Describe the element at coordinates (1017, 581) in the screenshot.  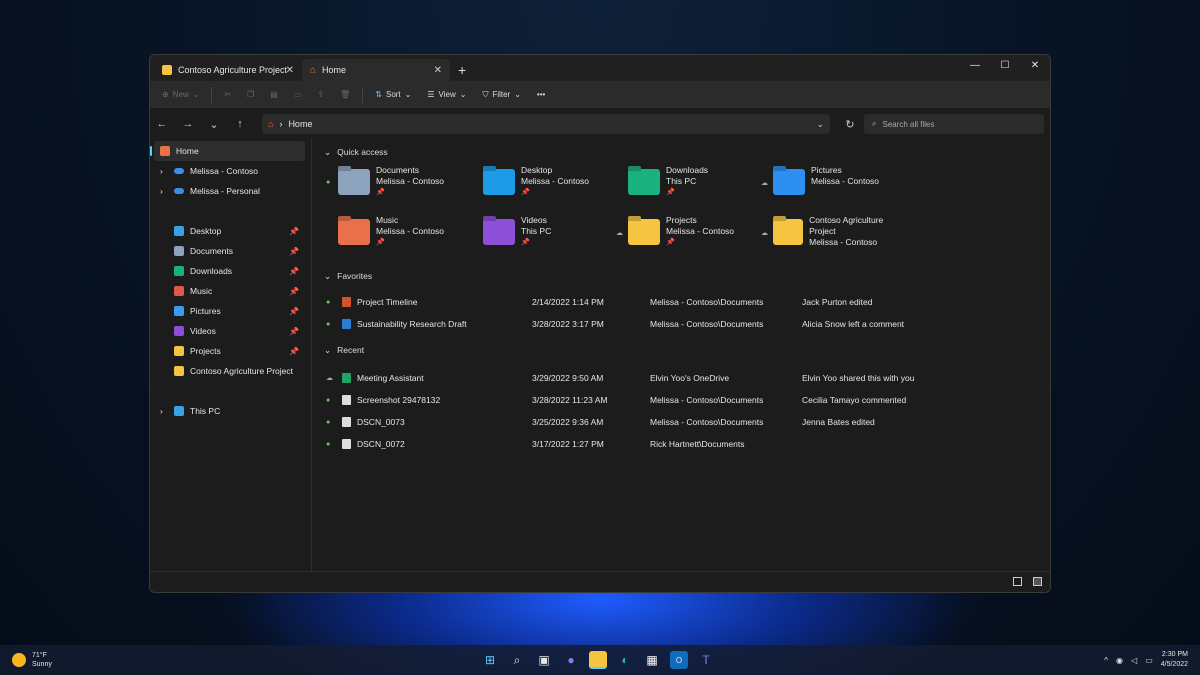
I see `details-view-button` at that location.